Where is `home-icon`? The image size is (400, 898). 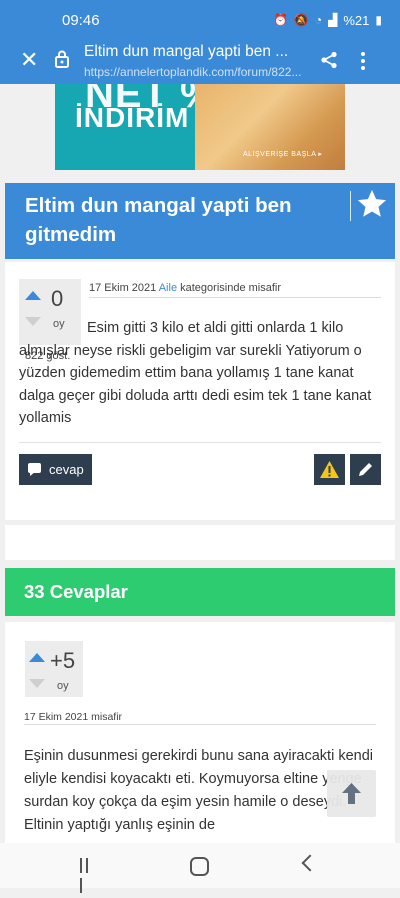 home-icon is located at coordinates (199, 866).